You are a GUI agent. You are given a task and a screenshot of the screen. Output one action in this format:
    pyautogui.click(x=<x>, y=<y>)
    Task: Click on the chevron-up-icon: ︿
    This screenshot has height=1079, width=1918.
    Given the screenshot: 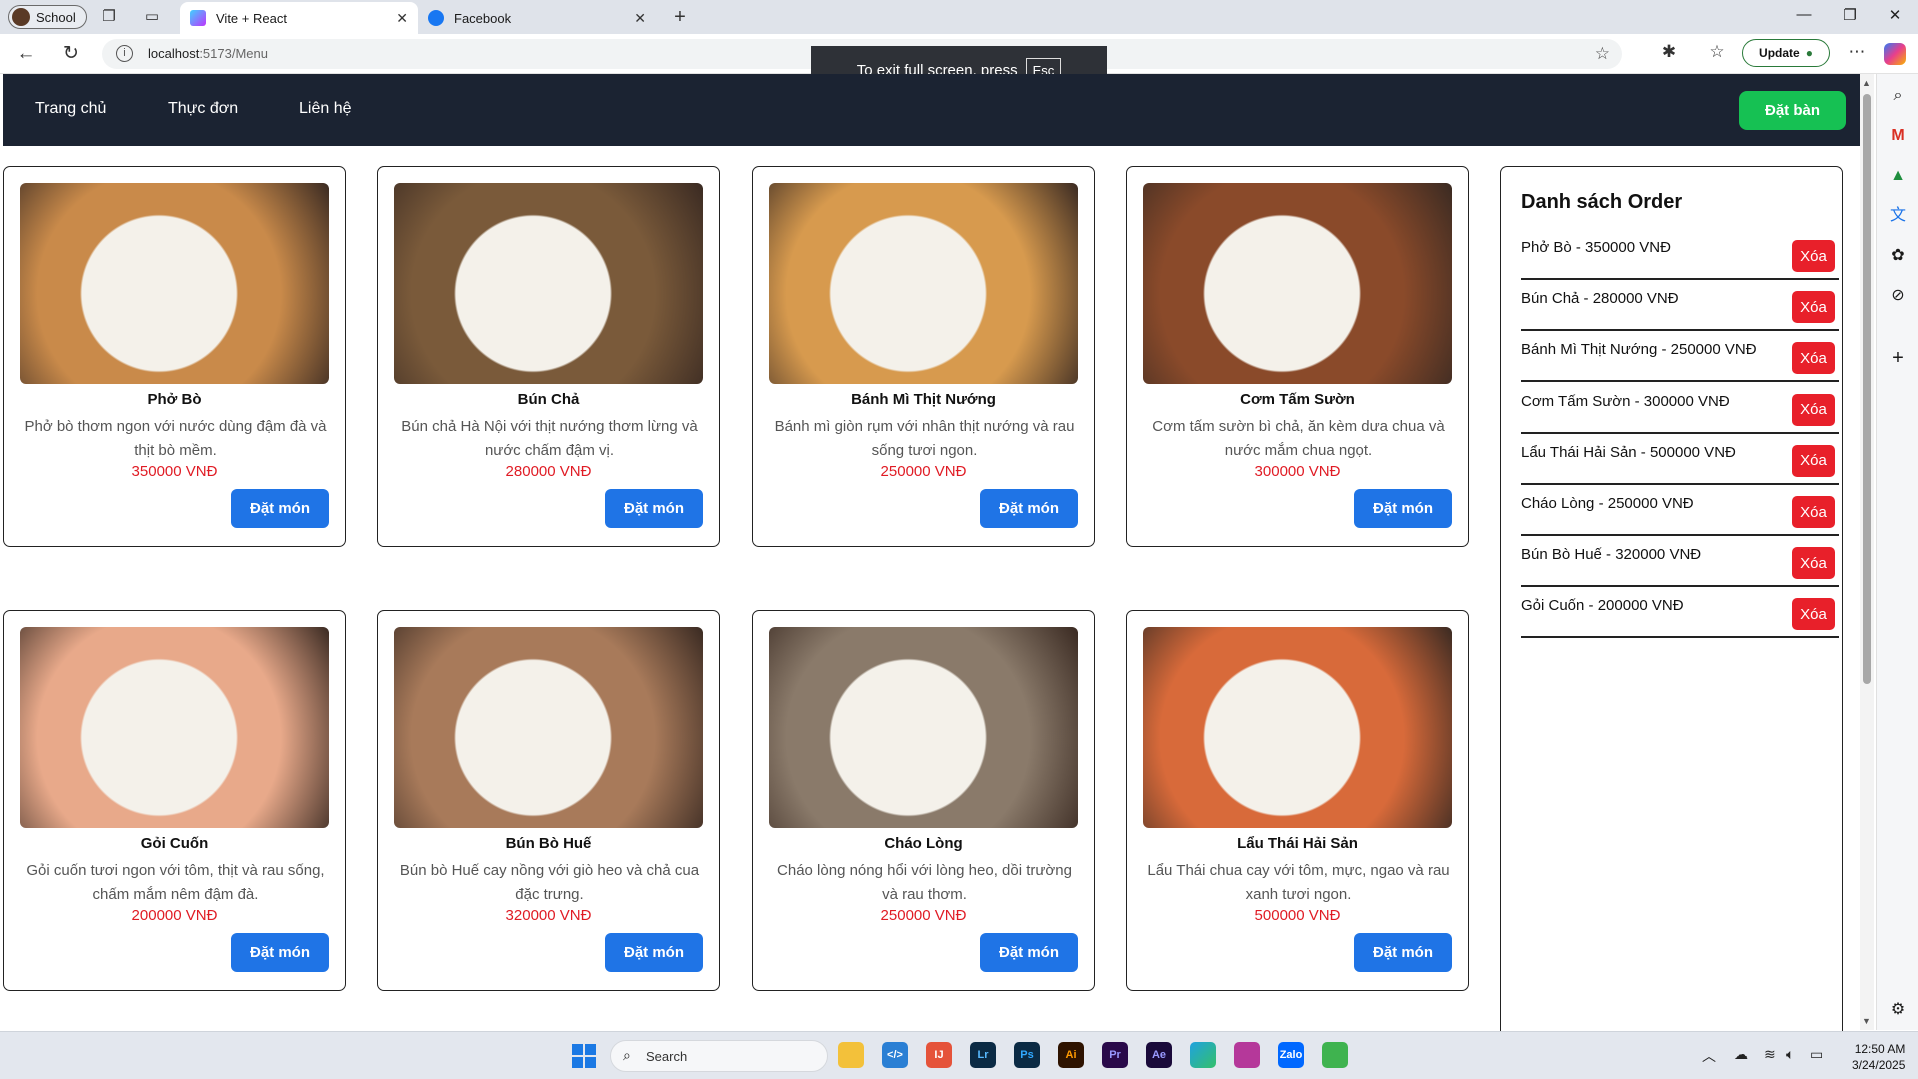 What is the action you would take?
    pyautogui.click(x=1709, y=1056)
    